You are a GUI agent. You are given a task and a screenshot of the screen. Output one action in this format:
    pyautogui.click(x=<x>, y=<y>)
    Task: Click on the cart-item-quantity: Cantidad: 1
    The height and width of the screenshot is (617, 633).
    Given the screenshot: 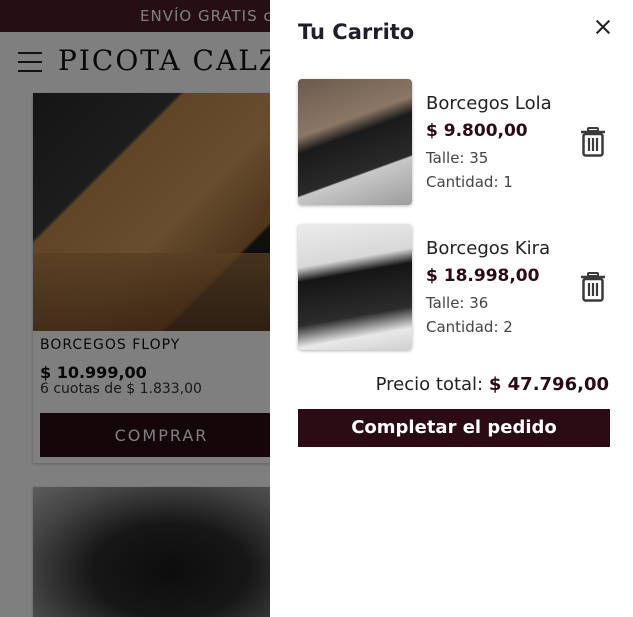 What is the action you would take?
    pyautogui.click(x=469, y=182)
    